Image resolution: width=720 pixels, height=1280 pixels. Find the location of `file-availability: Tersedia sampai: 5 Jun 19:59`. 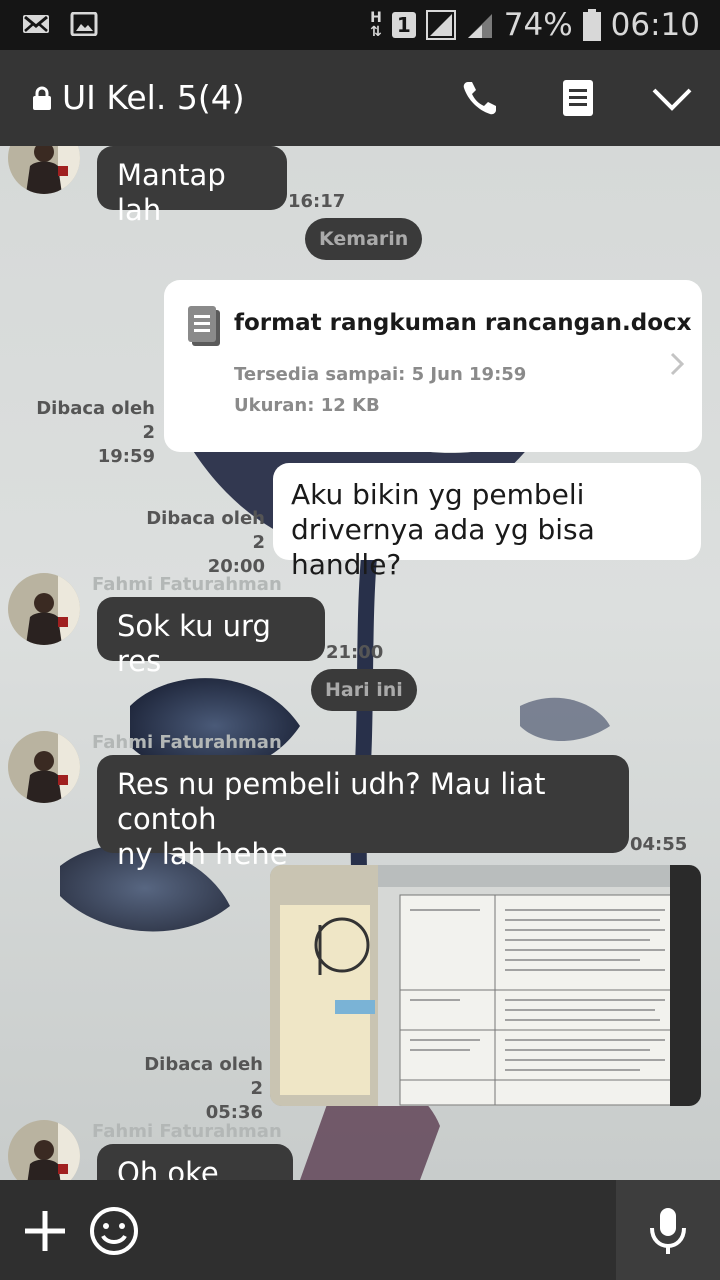

file-availability: Tersedia sampai: 5 Jun 19:59 is located at coordinates (380, 374).